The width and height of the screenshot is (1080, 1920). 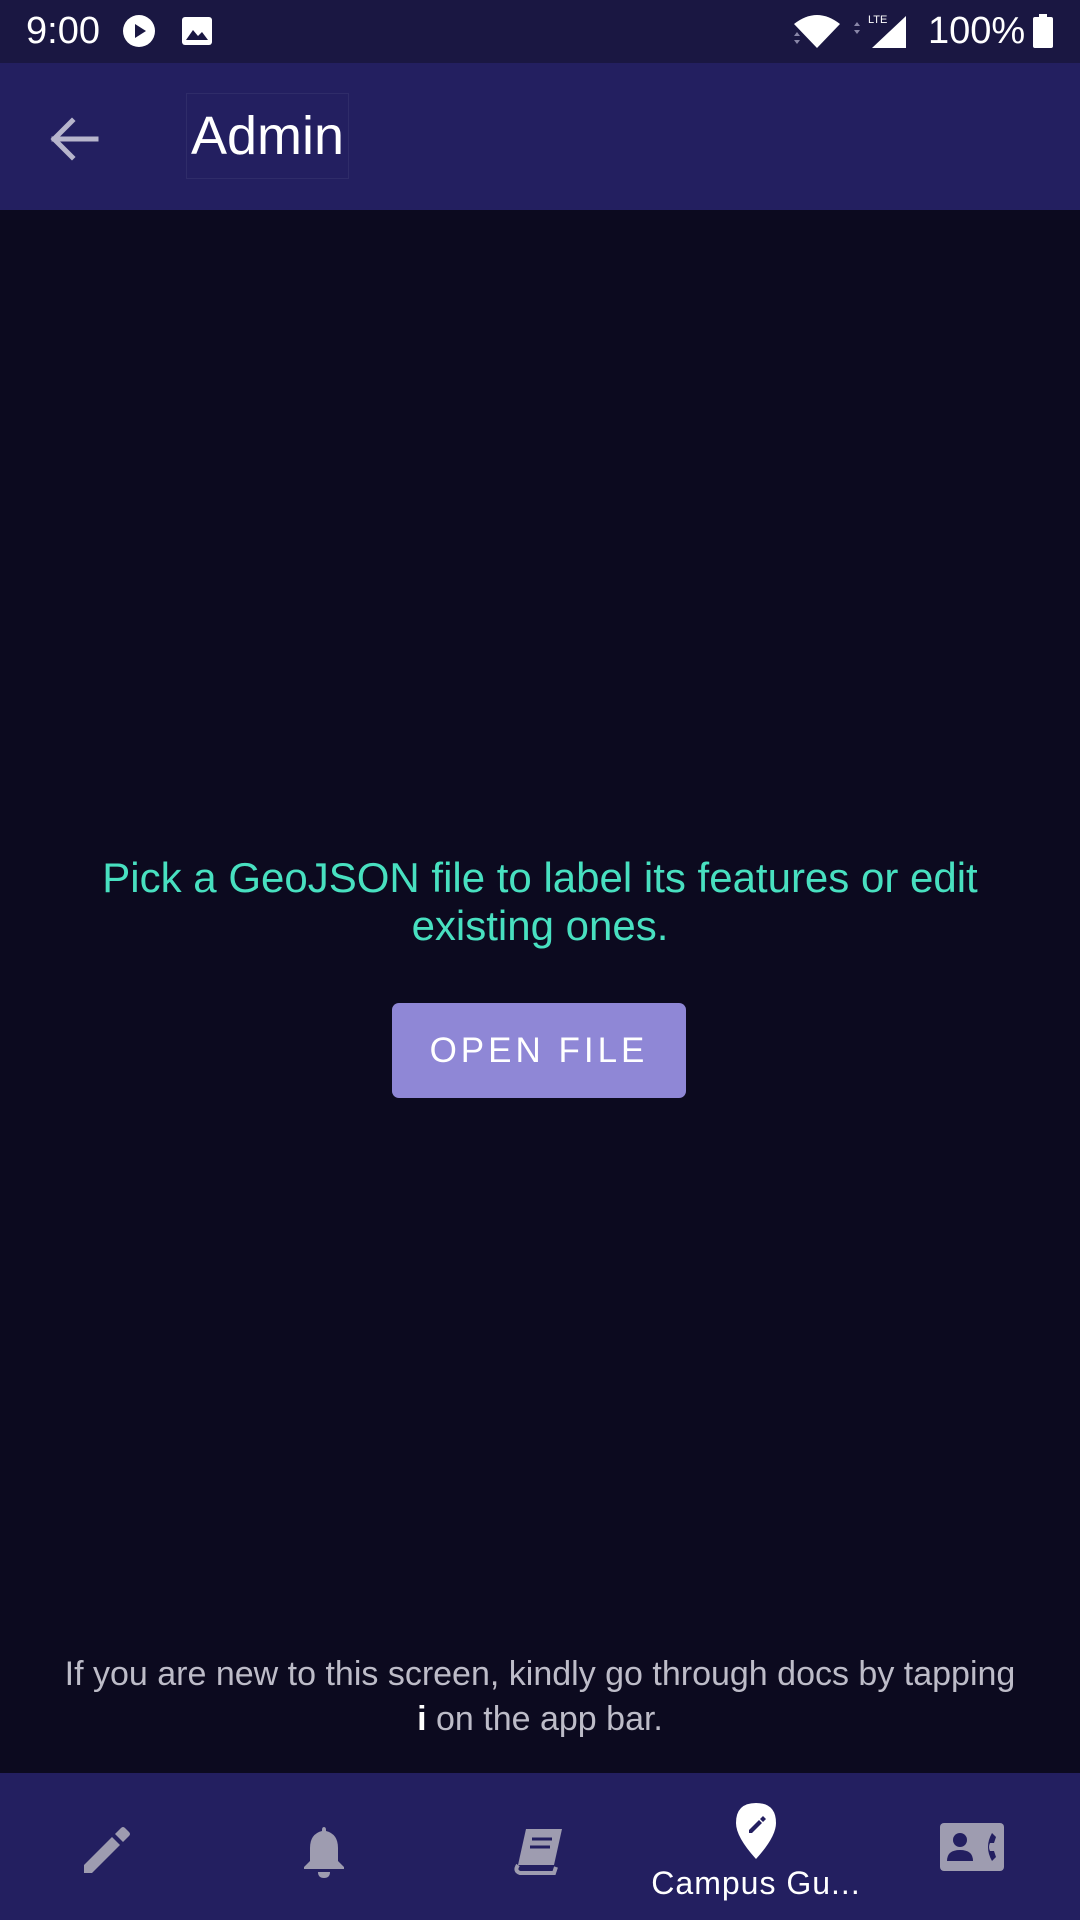 I want to click on nav-item-contacts, so click(x=972, y=1846).